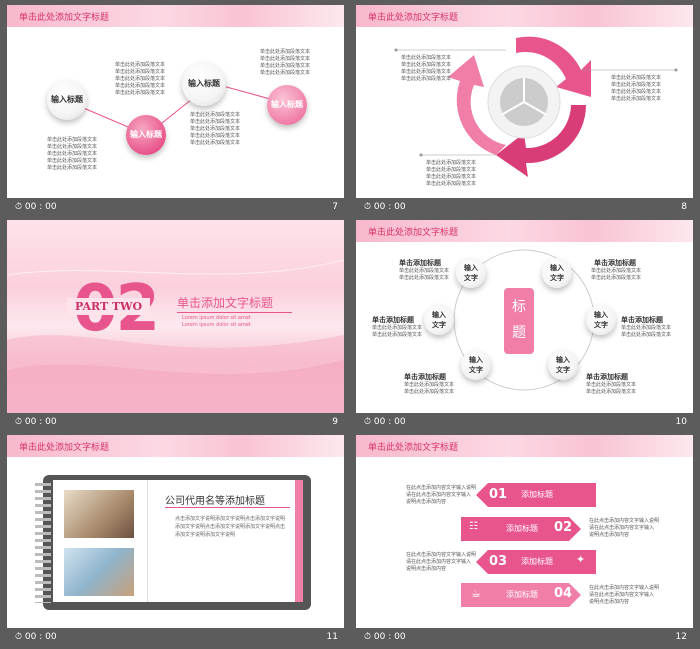 This screenshot has width=700, height=649. What do you see at coordinates (109, 306) in the screenshot?
I see `part-label: PART TWO` at bounding box center [109, 306].